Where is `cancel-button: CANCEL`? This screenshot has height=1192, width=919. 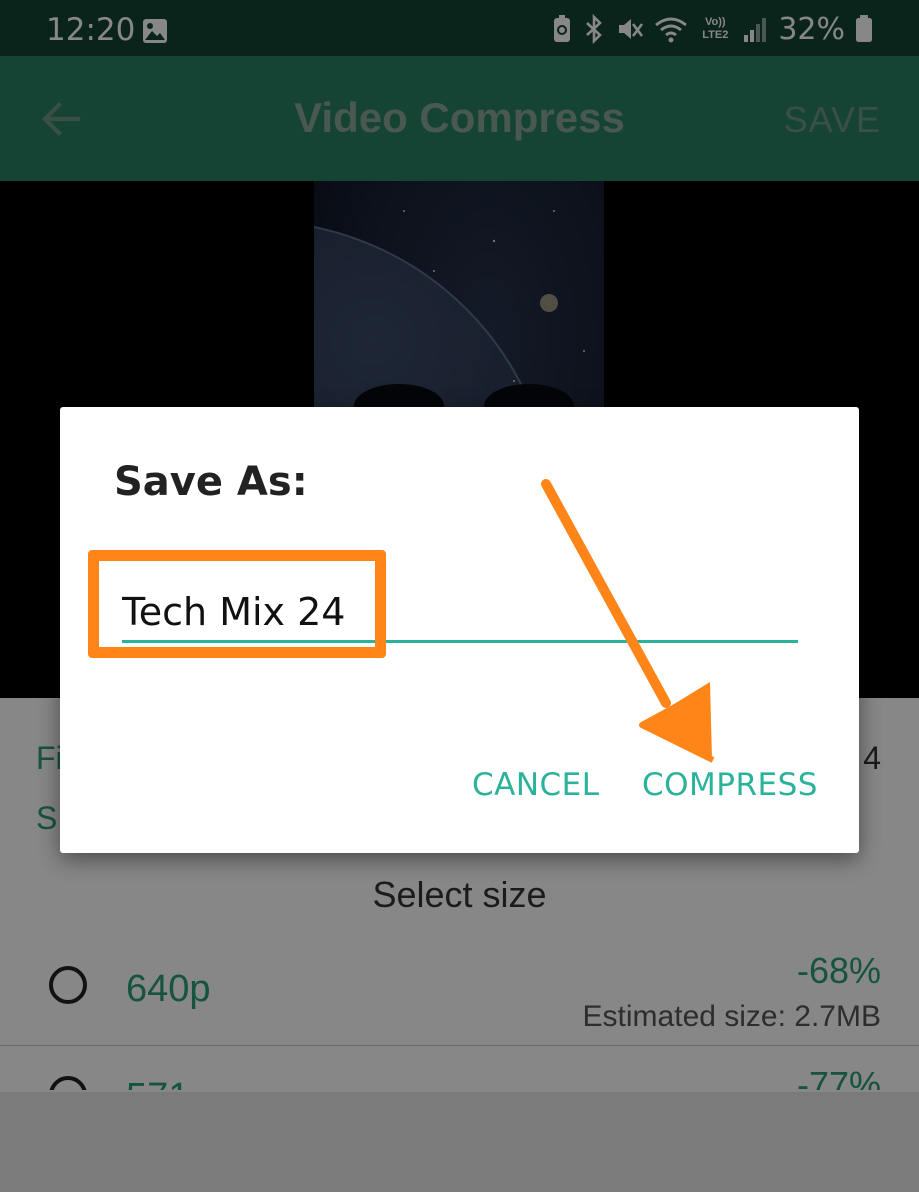 cancel-button: CANCEL is located at coordinates (536, 785).